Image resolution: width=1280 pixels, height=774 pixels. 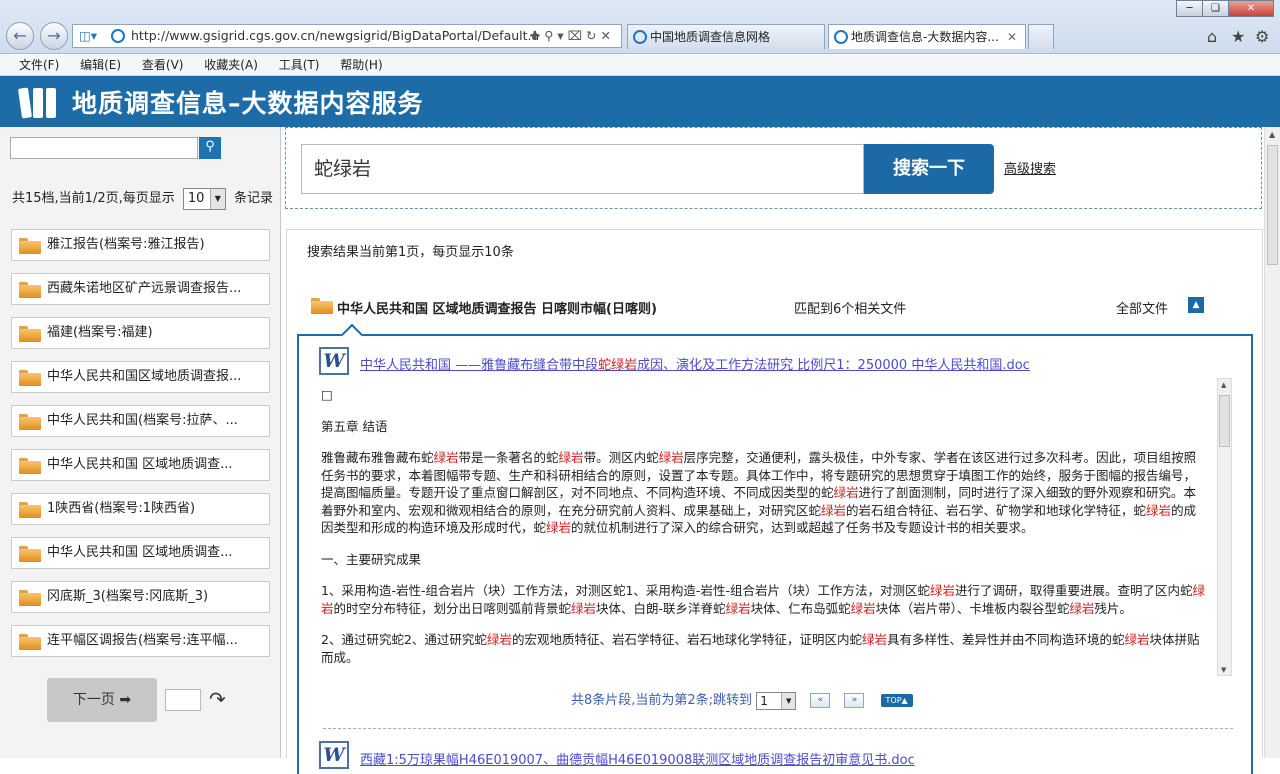 I want to click on top-button: TOP▲, so click(x=896, y=700).